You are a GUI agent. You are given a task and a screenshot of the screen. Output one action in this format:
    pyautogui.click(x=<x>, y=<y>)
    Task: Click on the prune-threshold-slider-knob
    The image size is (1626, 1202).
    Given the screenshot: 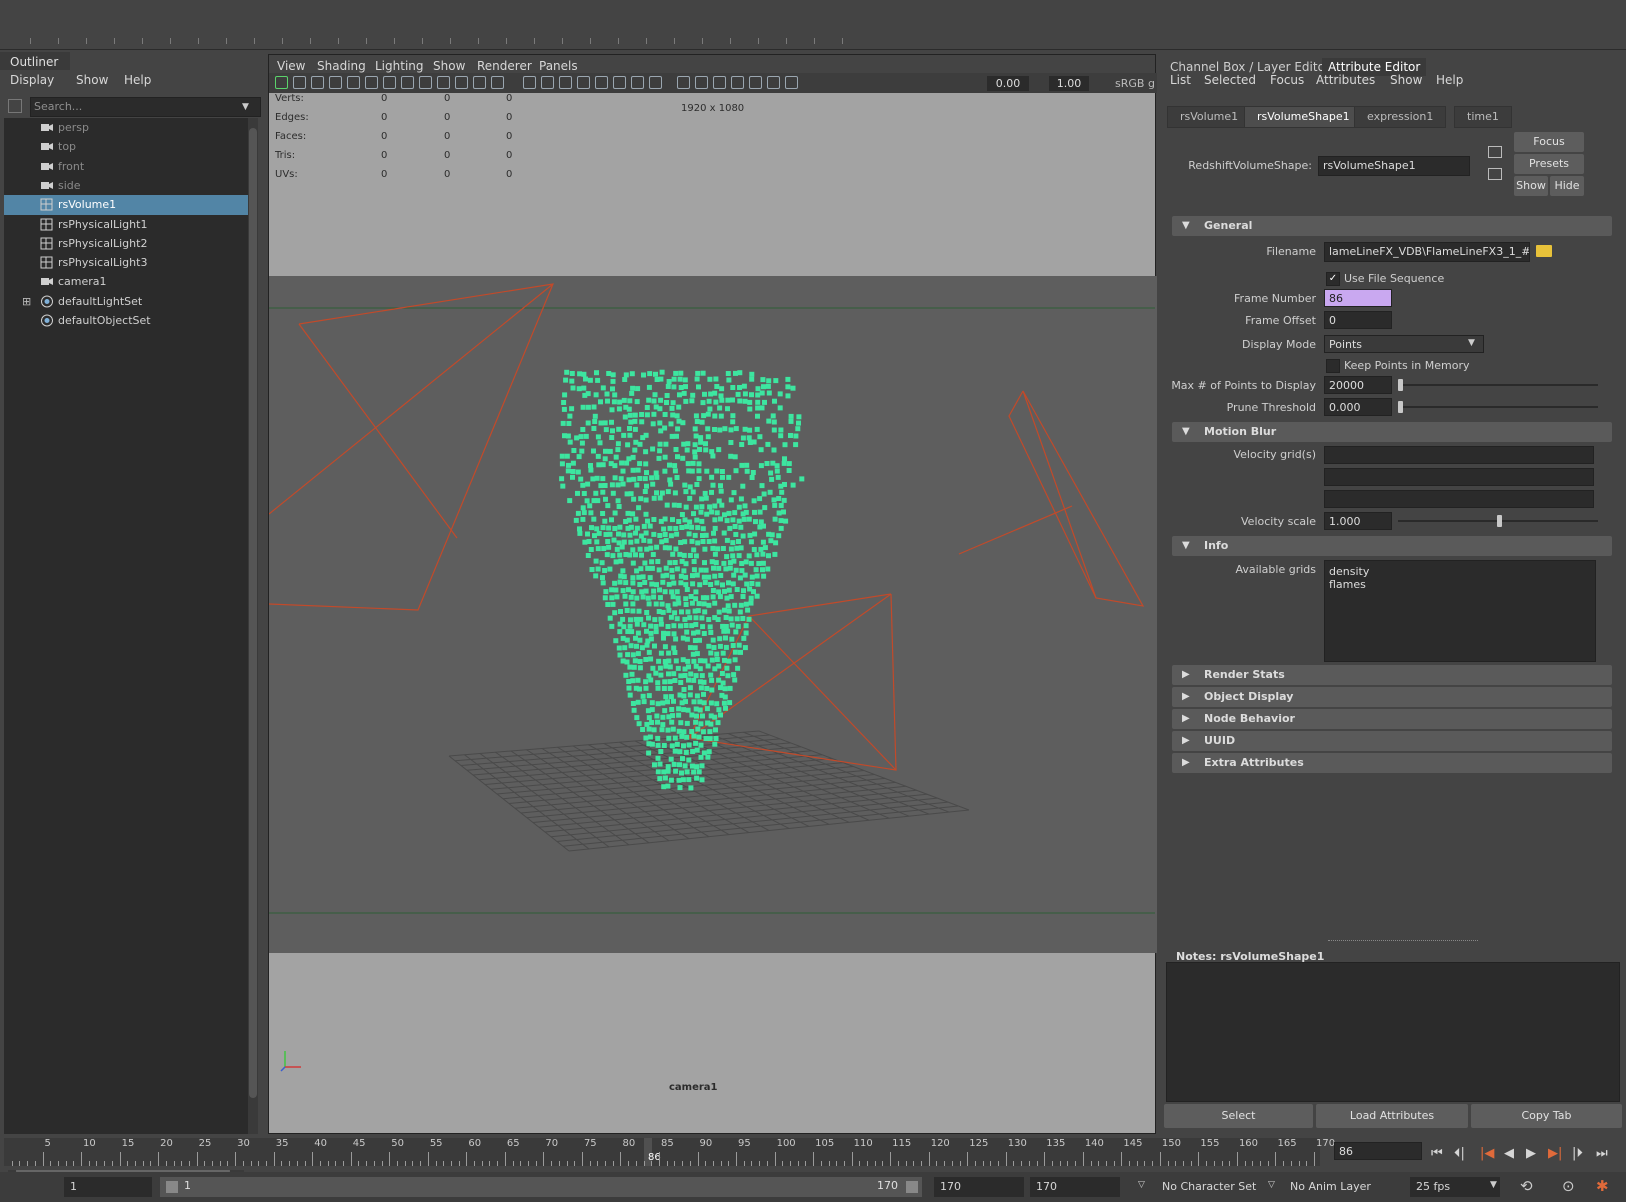 What is the action you would take?
    pyautogui.click(x=1400, y=407)
    